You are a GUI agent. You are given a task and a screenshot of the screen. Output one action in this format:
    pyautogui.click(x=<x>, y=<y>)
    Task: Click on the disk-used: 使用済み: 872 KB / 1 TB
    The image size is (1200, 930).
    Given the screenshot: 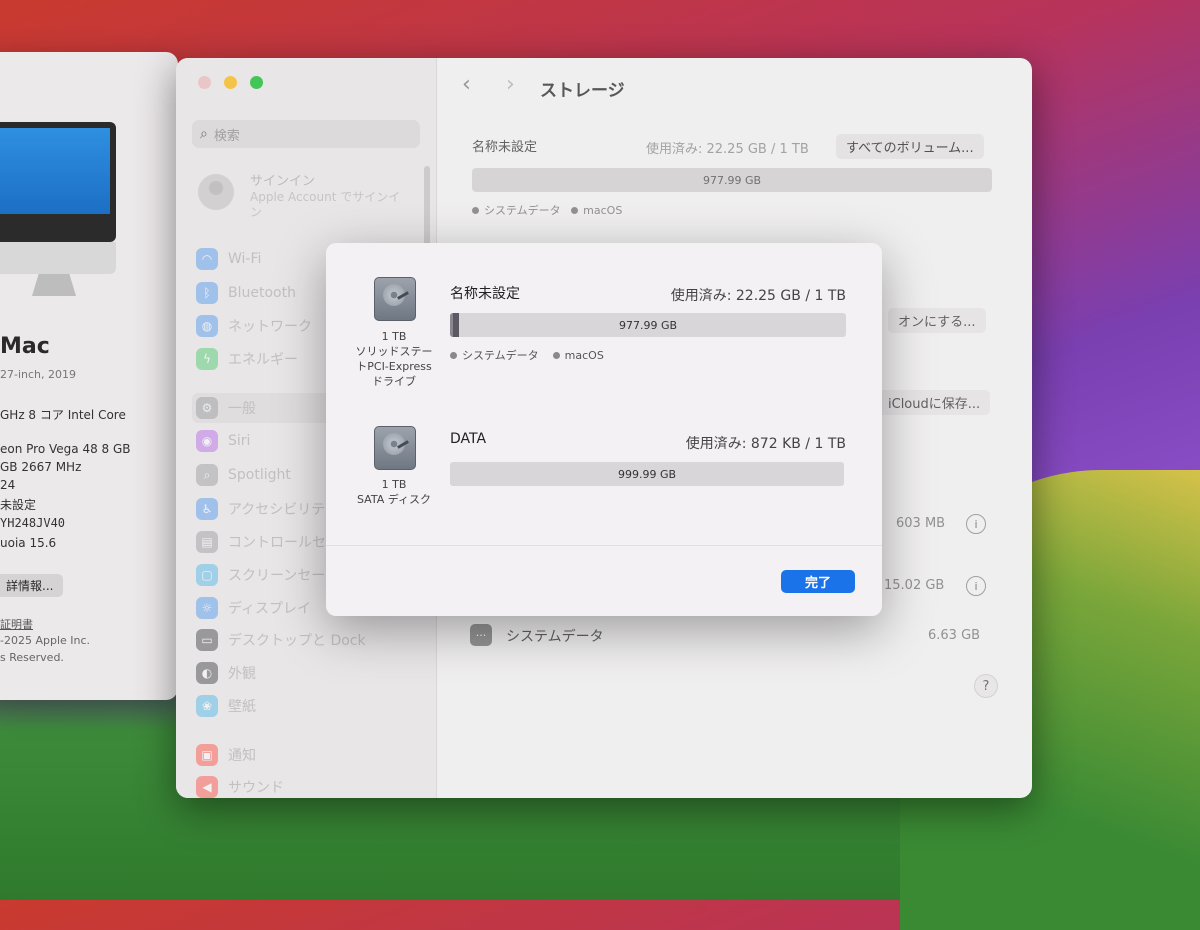 What is the action you would take?
    pyautogui.click(x=765, y=444)
    